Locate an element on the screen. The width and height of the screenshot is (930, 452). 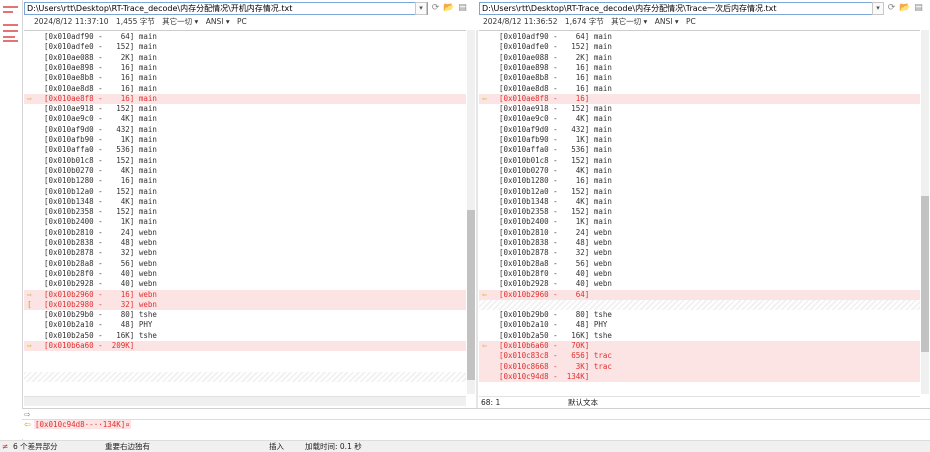
right-vertical-scrollbar is located at coordinates (925, 212).